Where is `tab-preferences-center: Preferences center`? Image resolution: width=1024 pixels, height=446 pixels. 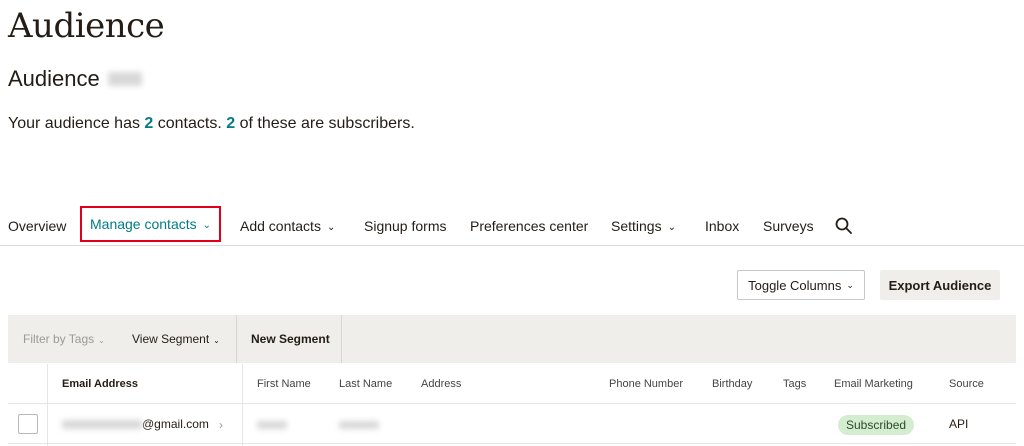
tab-preferences-center: Preferences center is located at coordinates (529, 226).